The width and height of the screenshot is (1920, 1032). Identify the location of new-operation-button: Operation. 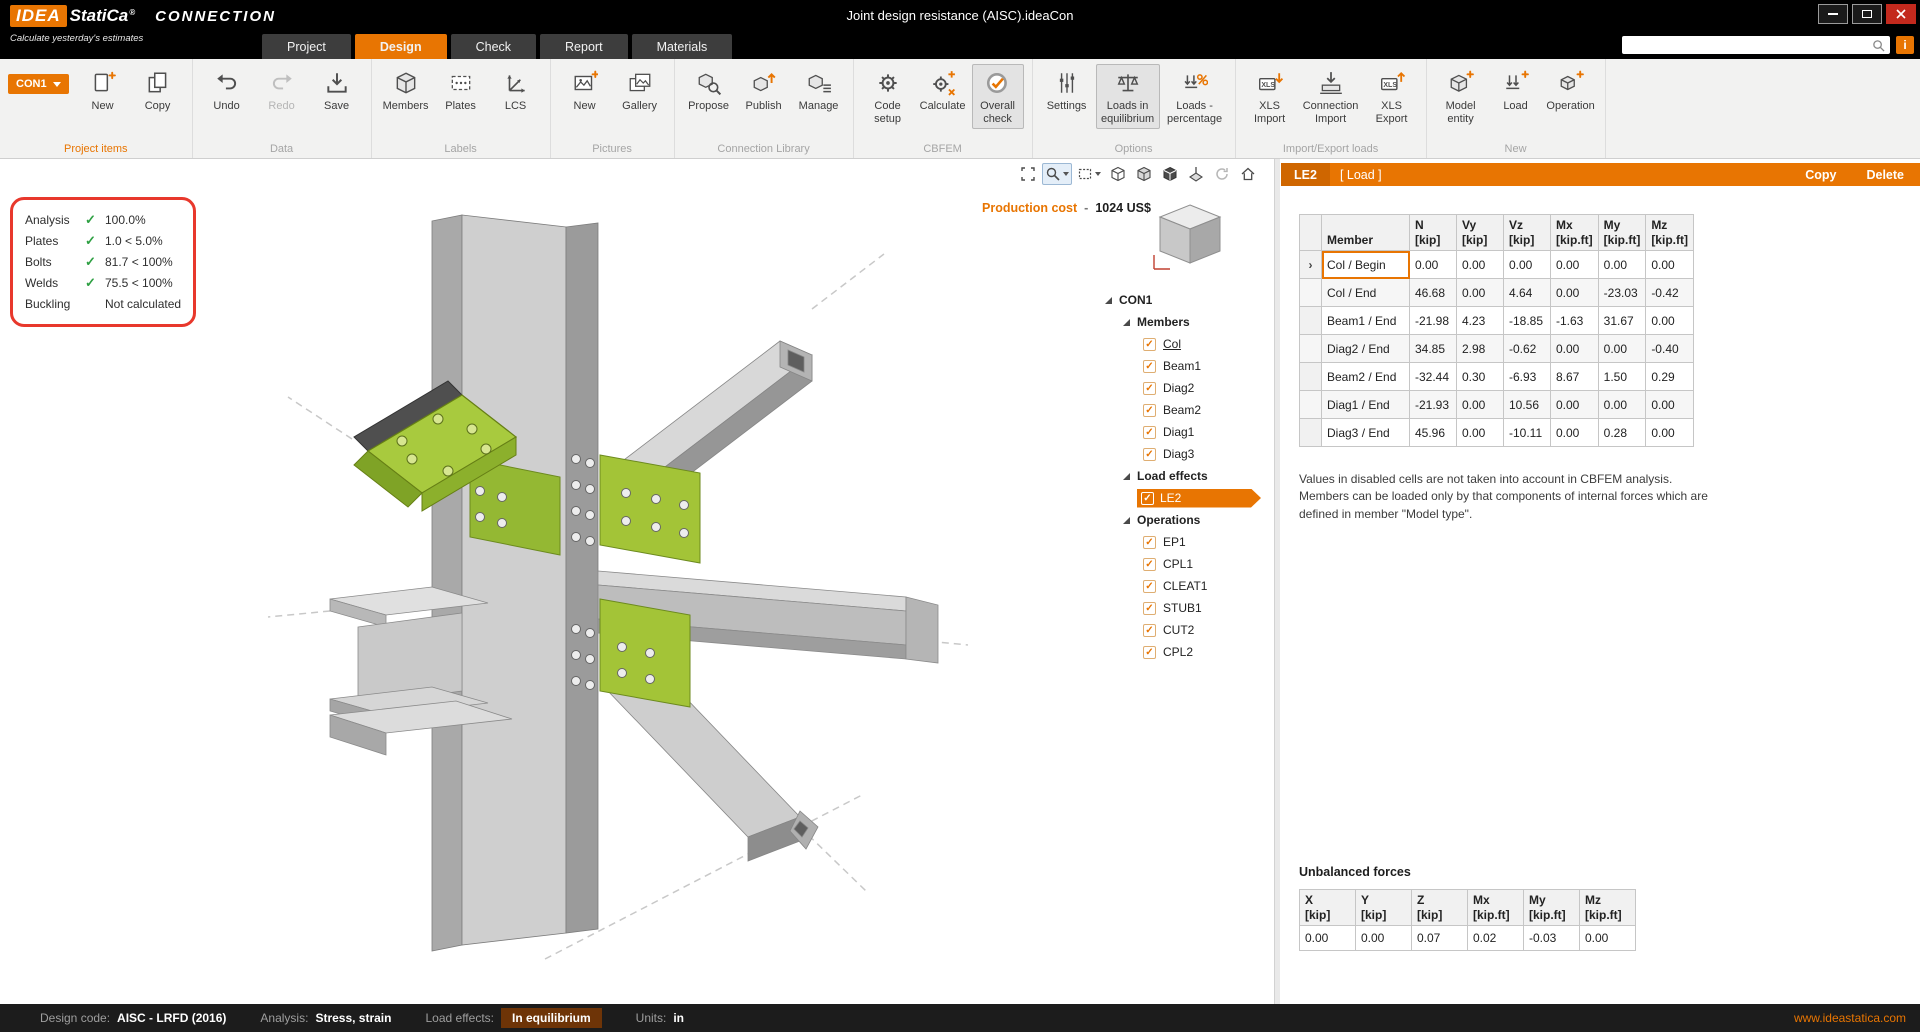
(1571, 90).